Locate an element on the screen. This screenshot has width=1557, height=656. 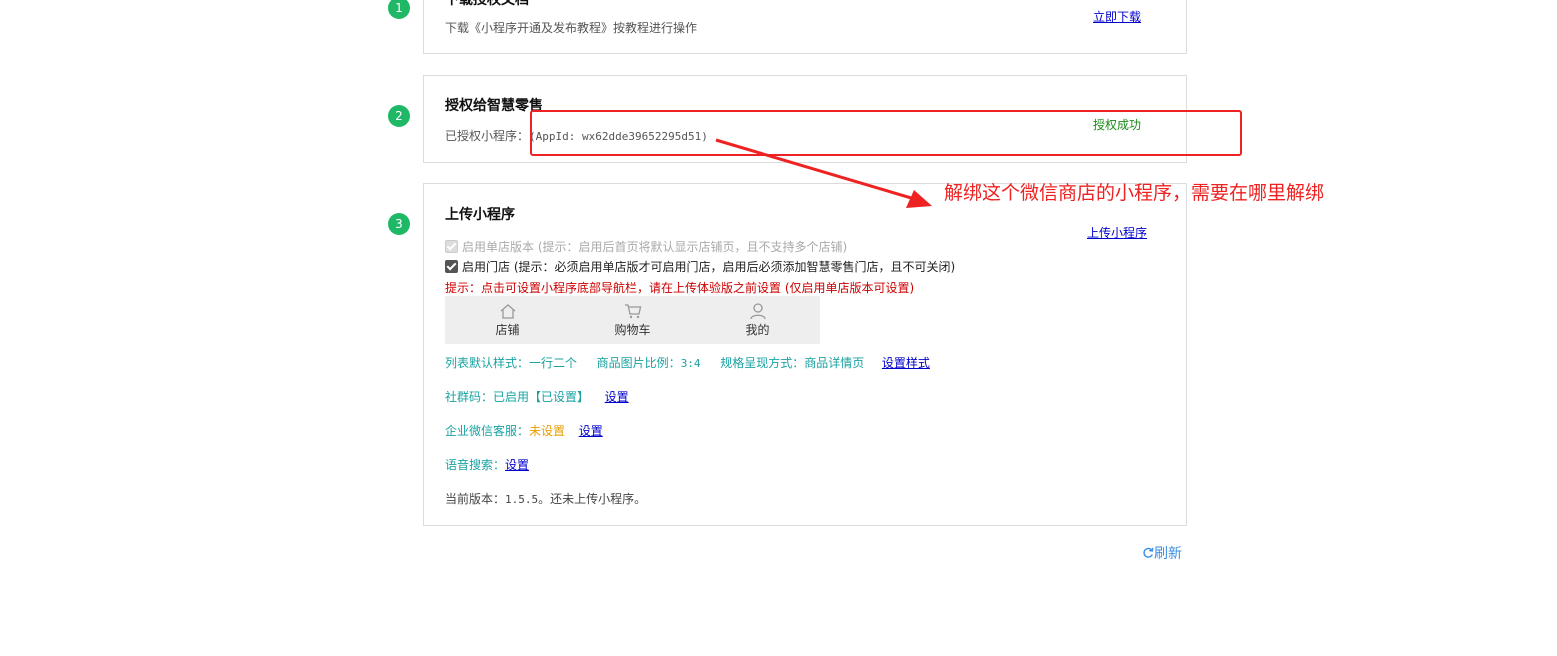
refresh-button: 刷新 is located at coordinates (1162, 553).